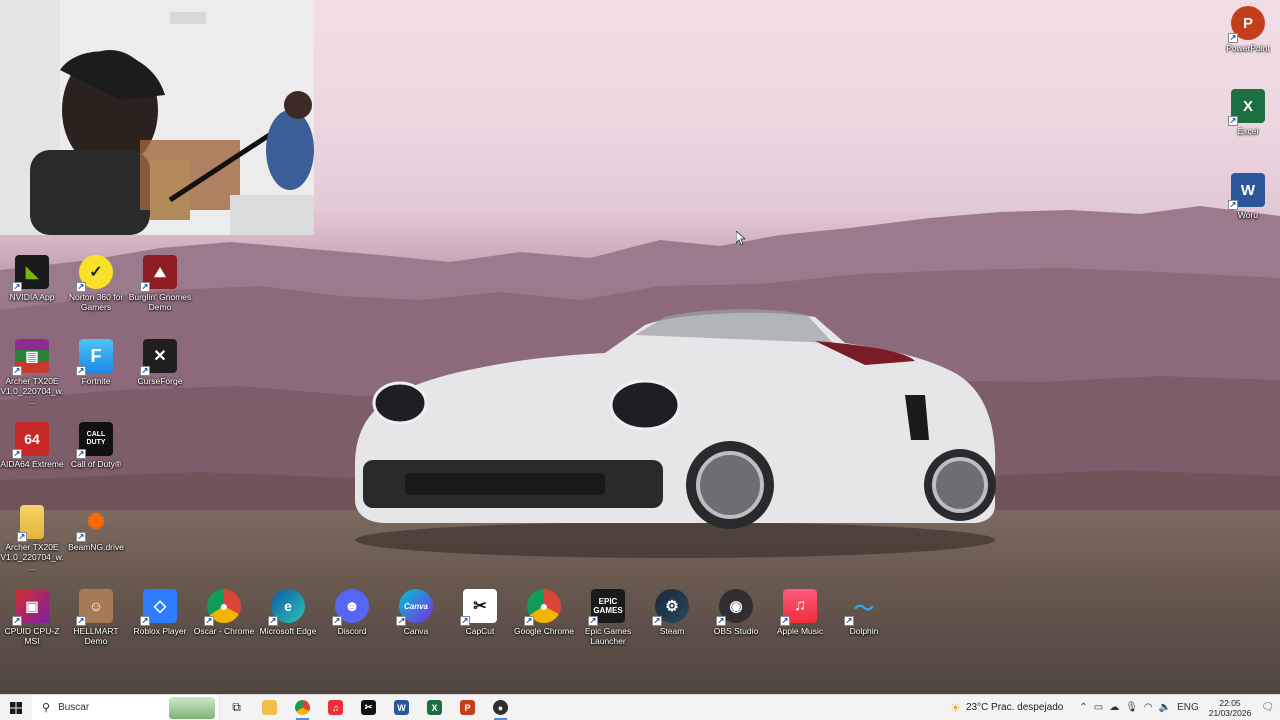 The image size is (1280, 720). I want to click on microphone-icon: 🎙, so click(1131, 707).